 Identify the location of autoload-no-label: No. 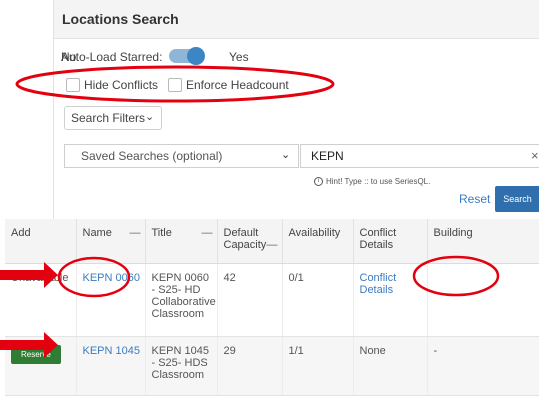
(69, 57).